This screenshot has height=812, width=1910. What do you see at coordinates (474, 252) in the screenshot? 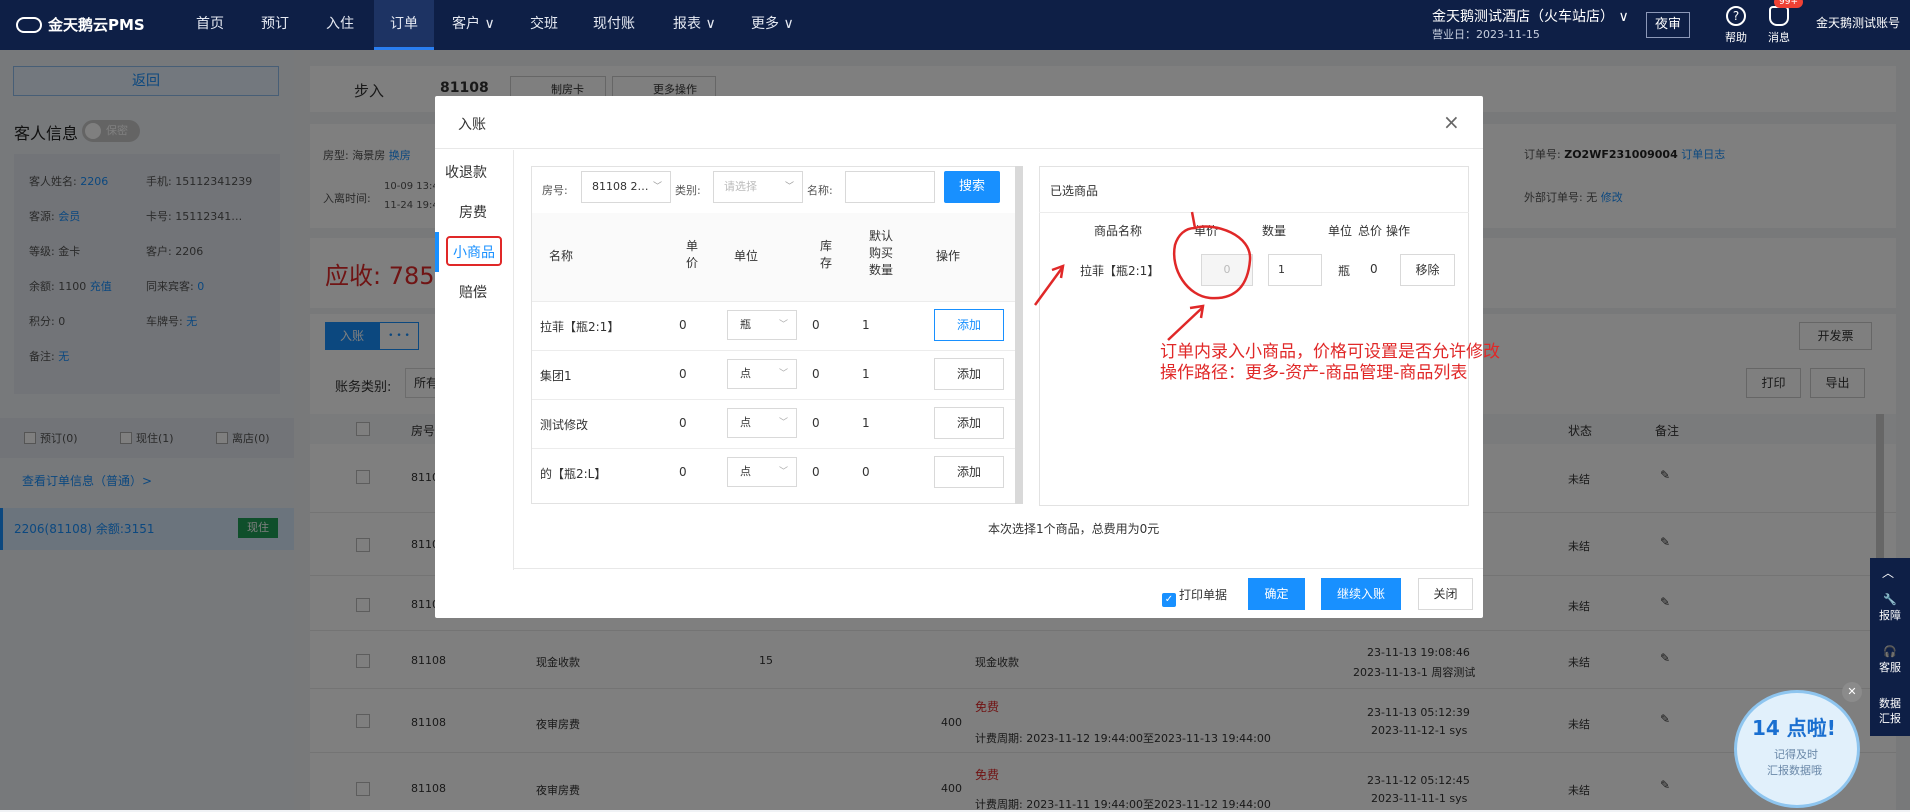
I see `tab-small-goods: 小商品` at bounding box center [474, 252].